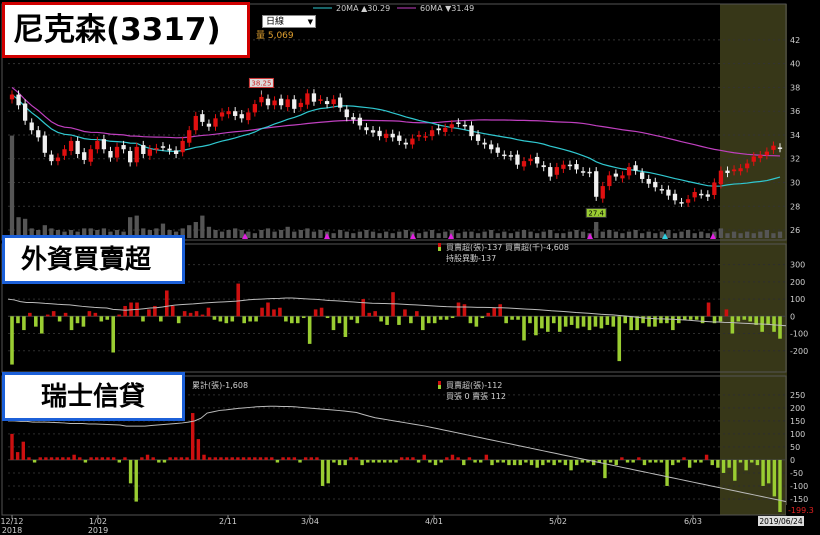  Describe the element at coordinates (795, 135) in the screenshot. I see `price-tick-label: 34` at that location.